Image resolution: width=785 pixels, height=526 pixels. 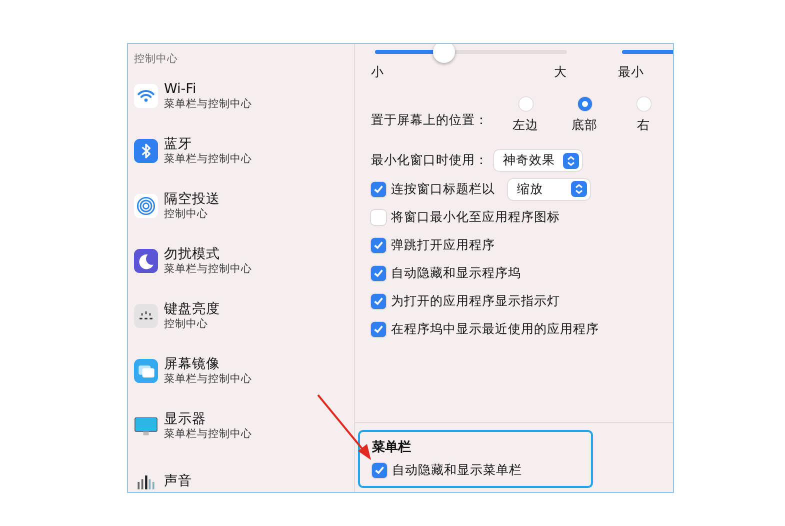 I want to click on checkbox-label: 将窗口最小化至应用程序图标, so click(x=475, y=217).